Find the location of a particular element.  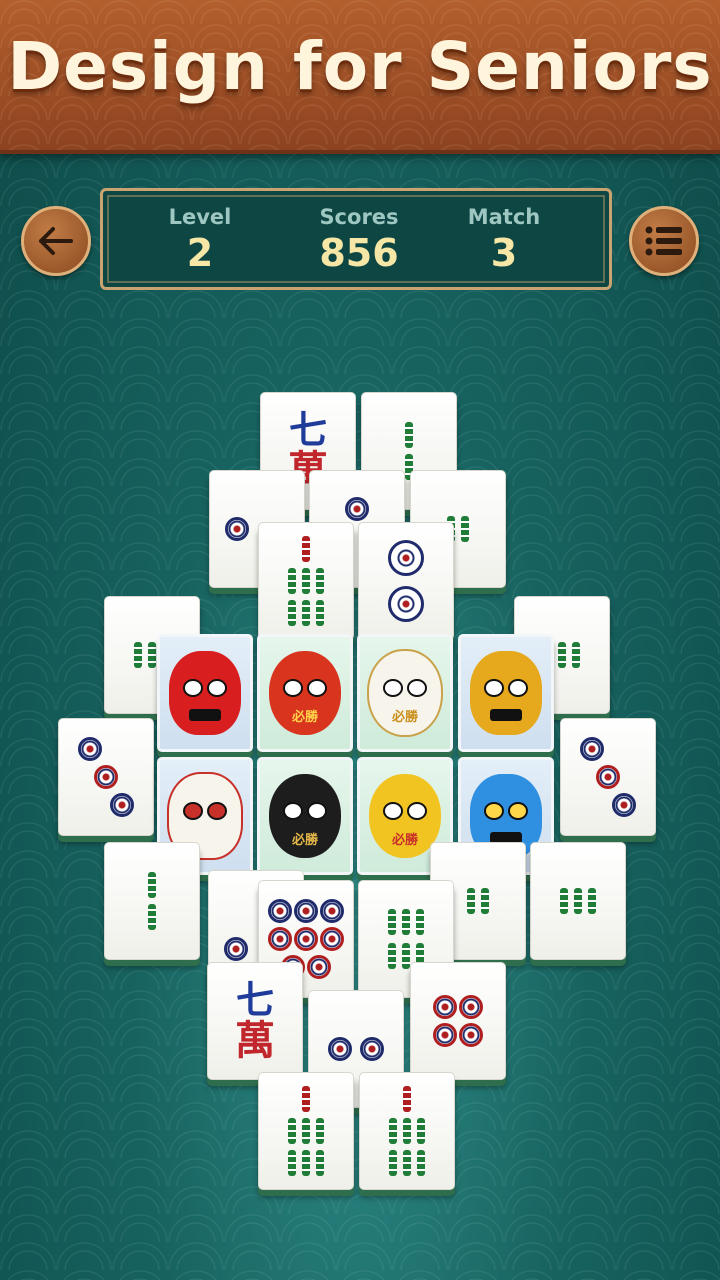

white-daruma-icon: 必勝 is located at coordinates (405, 693).